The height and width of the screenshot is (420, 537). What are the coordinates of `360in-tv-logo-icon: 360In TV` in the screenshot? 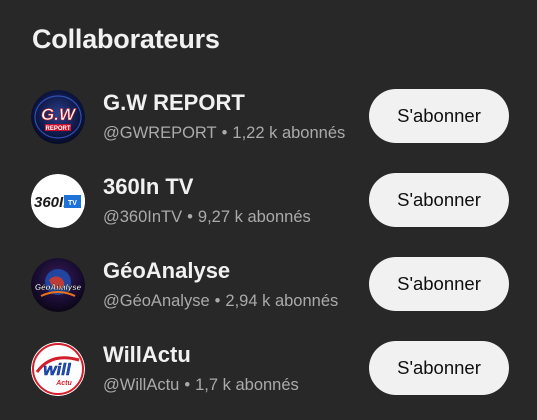 It's located at (58, 201).